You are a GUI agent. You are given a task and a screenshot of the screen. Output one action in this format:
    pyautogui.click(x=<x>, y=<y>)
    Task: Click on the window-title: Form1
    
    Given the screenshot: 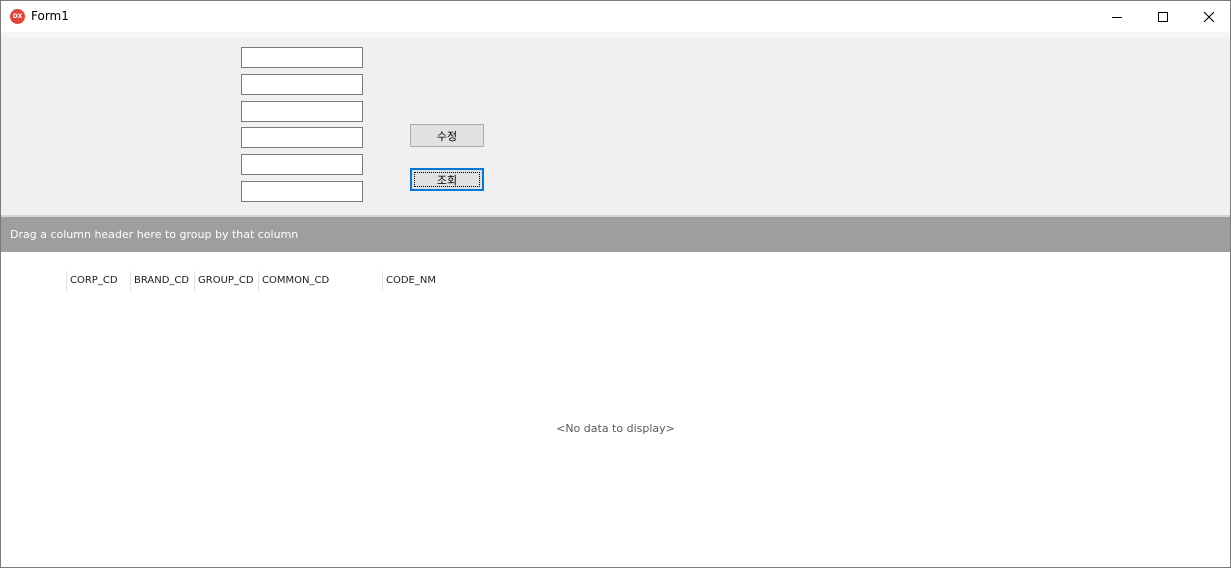 What is the action you would take?
    pyautogui.click(x=50, y=16)
    